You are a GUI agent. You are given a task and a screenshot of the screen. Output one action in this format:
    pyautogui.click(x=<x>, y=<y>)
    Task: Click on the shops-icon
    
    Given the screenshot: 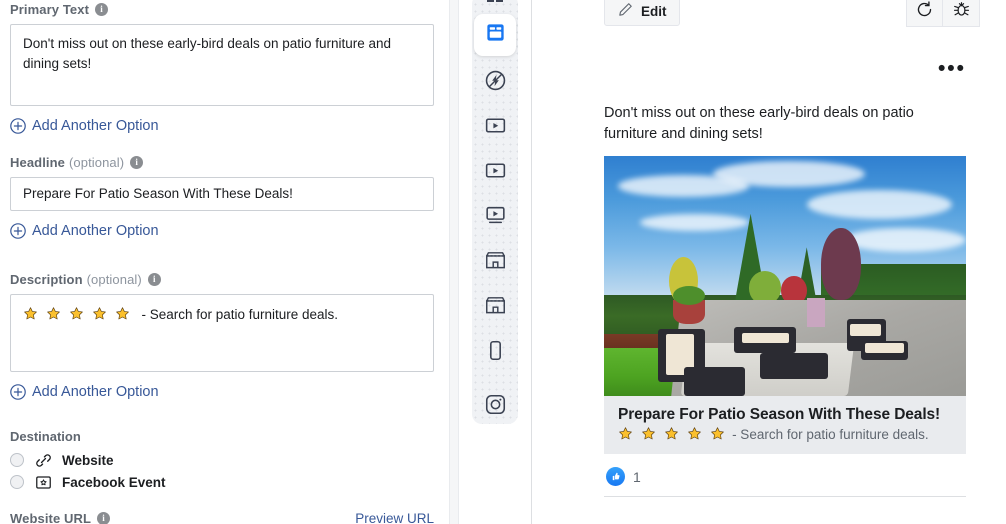 What is the action you would take?
    pyautogui.click(x=495, y=308)
    